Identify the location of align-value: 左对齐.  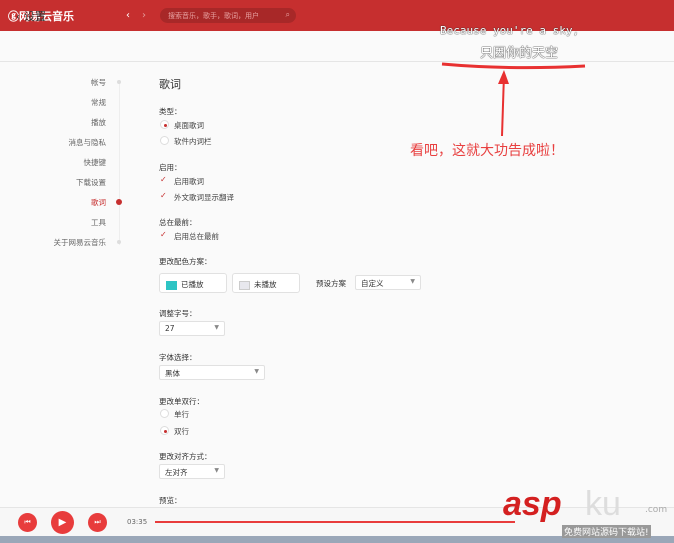
(176, 472).